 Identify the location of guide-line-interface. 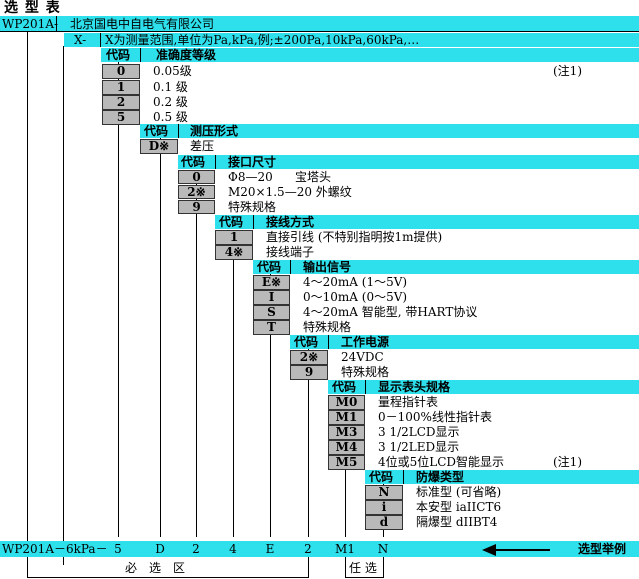
(196, 360).